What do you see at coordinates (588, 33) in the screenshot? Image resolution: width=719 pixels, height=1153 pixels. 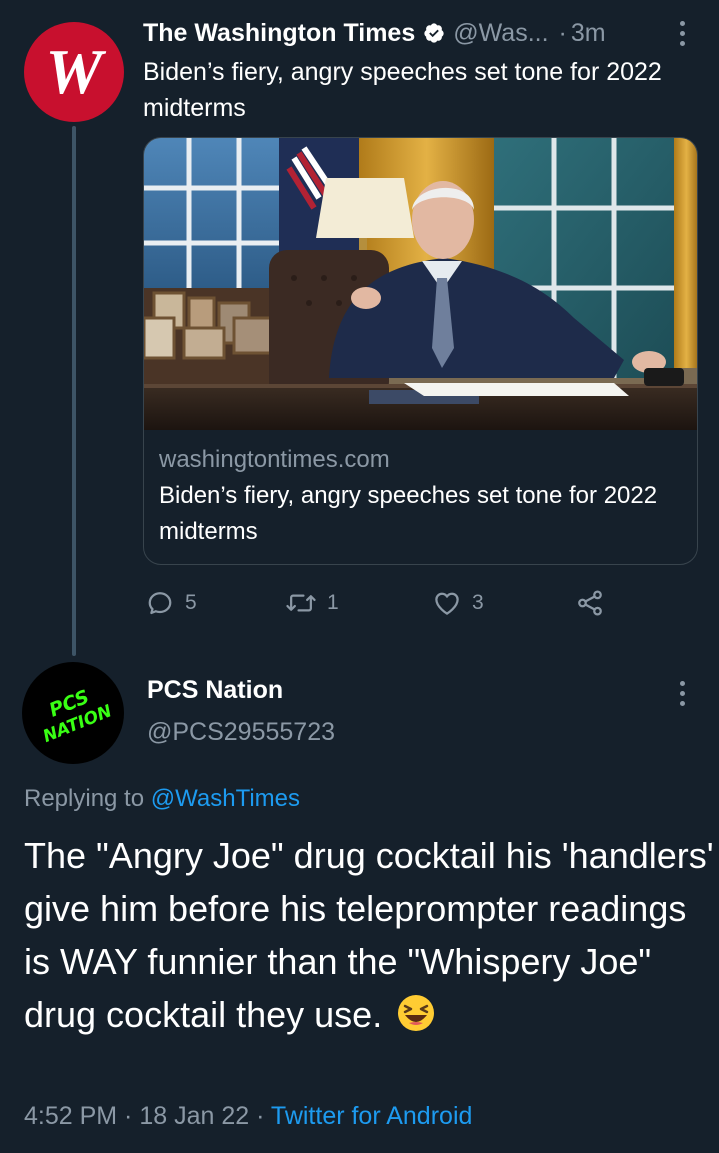 I see `parent-tweet-time: 3m` at bounding box center [588, 33].